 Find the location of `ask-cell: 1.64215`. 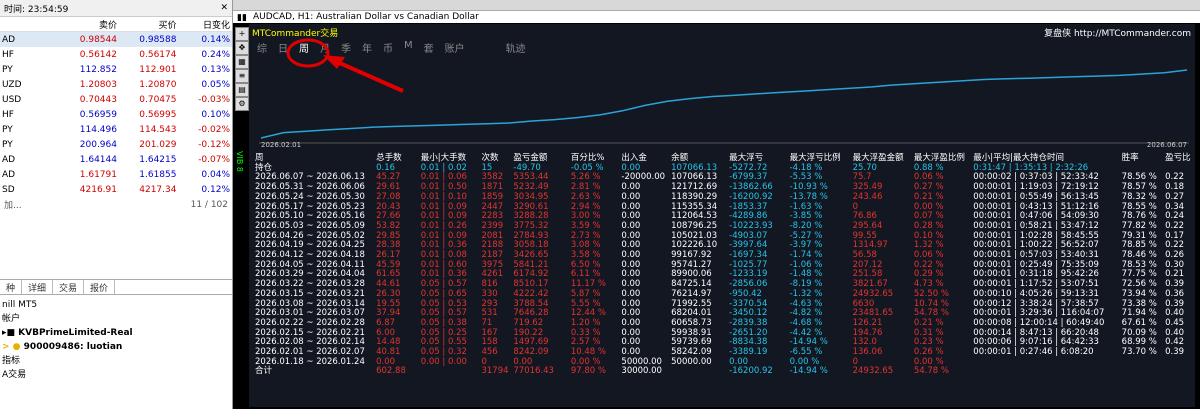

ask-cell: 1.64215 is located at coordinates (158, 159).